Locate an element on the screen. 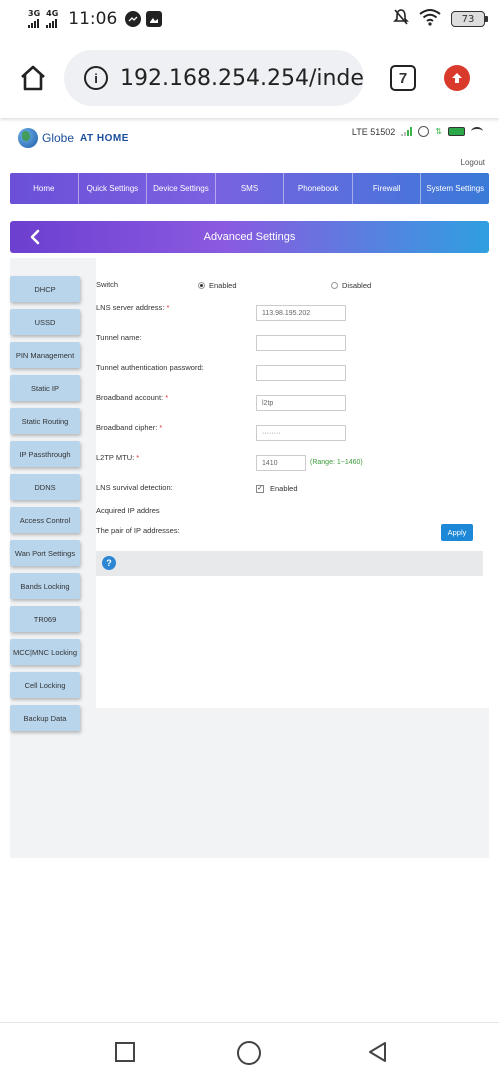 The height and width of the screenshot is (1080, 499). update-button is located at coordinates (457, 78).